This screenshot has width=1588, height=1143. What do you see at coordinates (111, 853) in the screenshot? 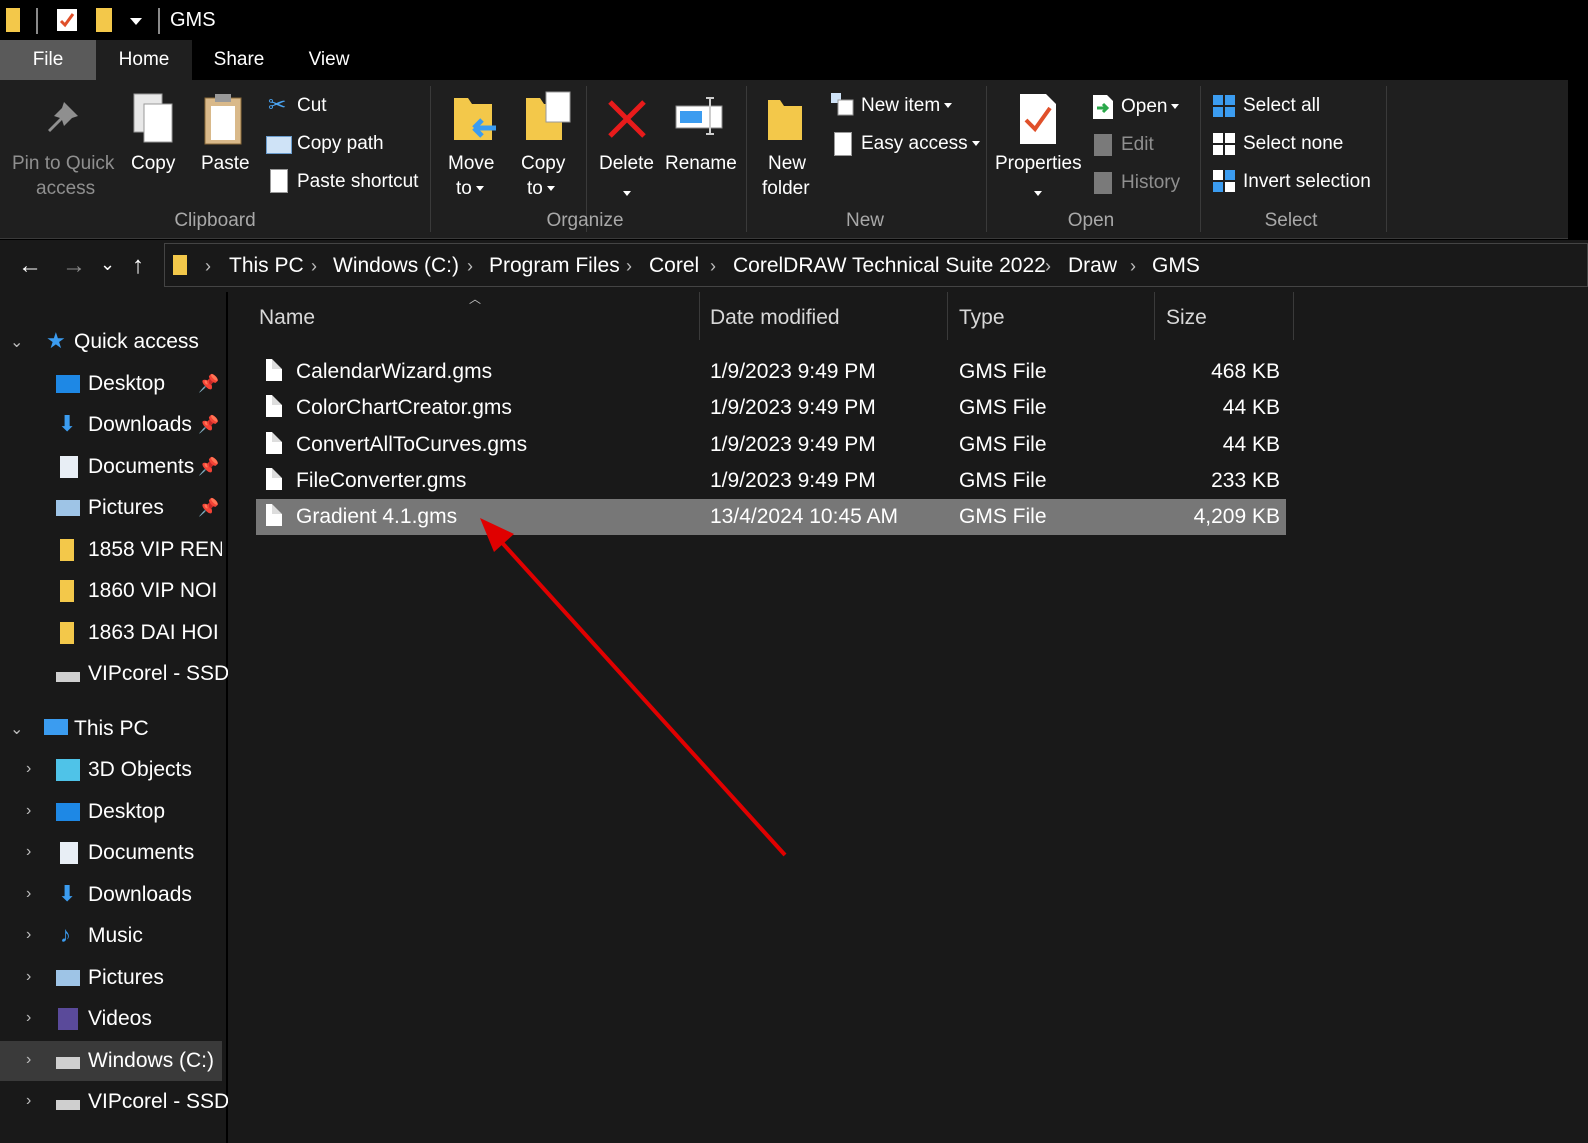
I see `sidebar-item-pc-documents: › Documents` at bounding box center [111, 853].